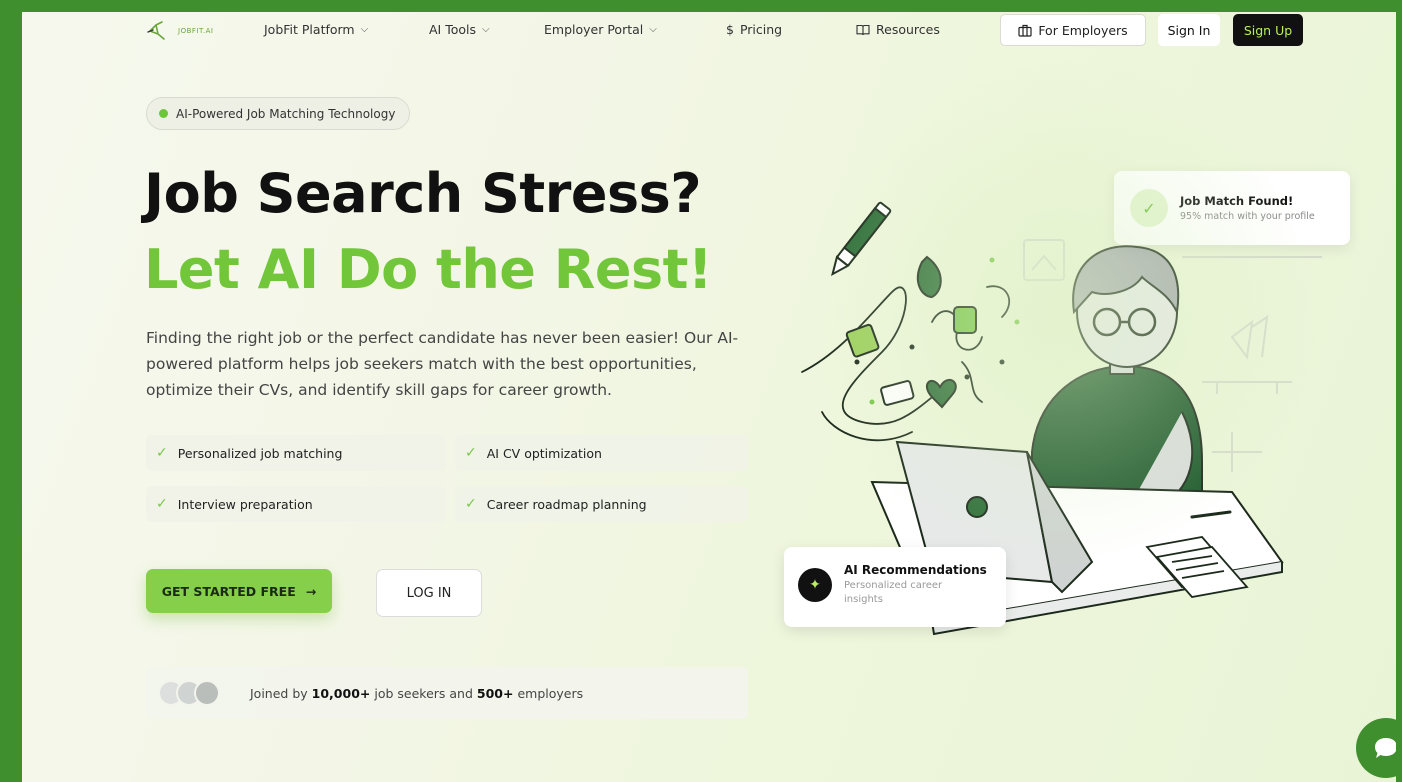 The height and width of the screenshot is (782, 1402). I want to click on logo-text: JOBFIT.AI, so click(196, 31).